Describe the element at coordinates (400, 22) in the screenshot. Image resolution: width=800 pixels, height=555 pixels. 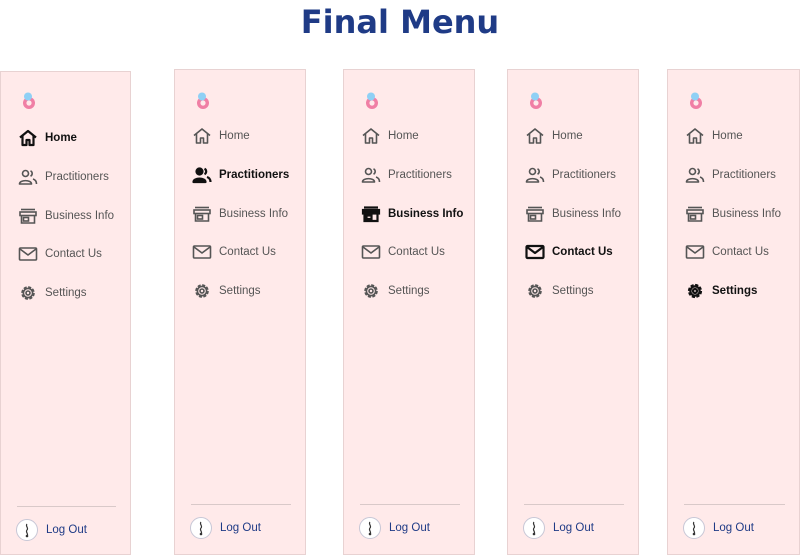
I see `page-title: Final Menu` at that location.